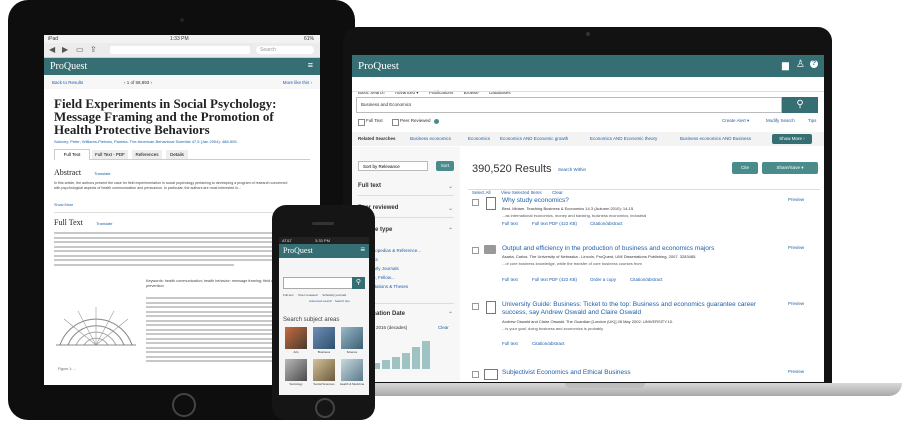 This screenshot has width=907, height=422. I want to click on show-more-link: Show More, so click(63, 205).